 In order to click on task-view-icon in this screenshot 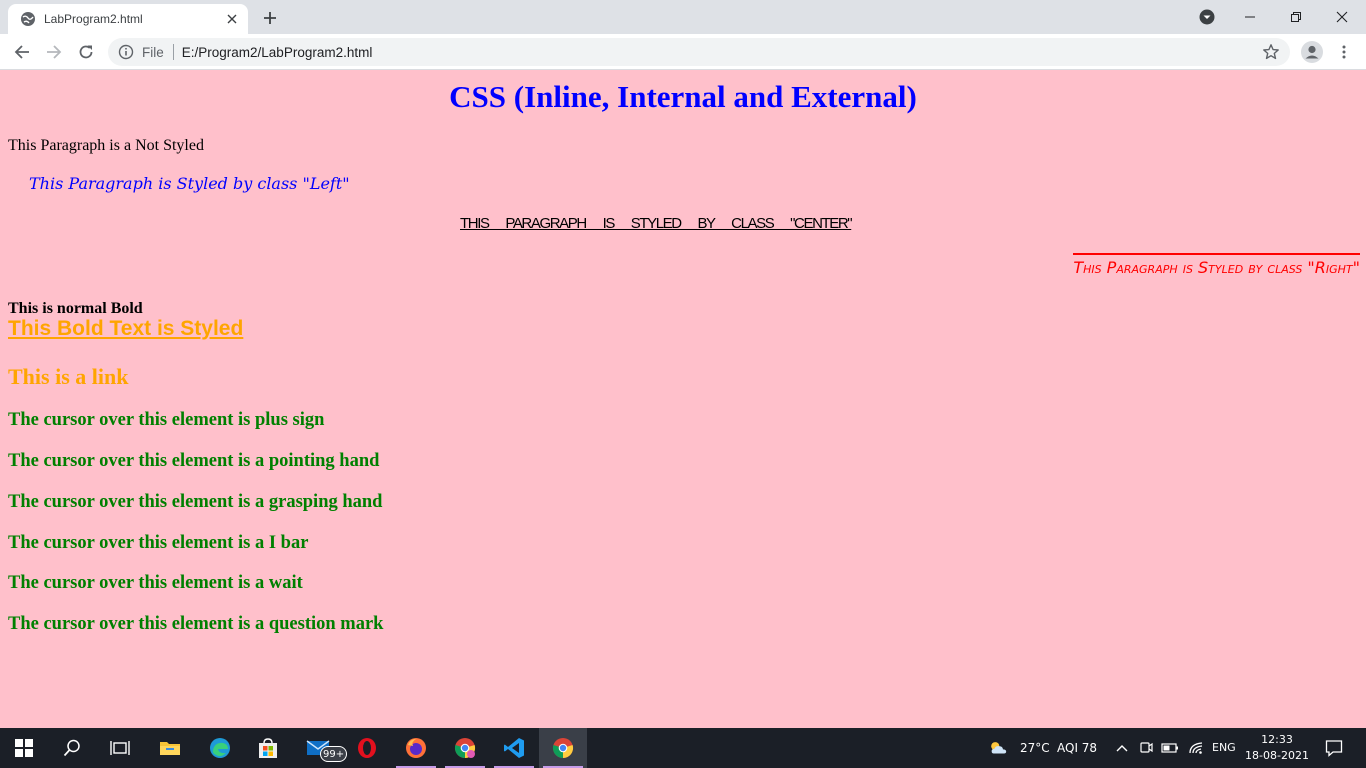, I will do `click(120, 748)`.